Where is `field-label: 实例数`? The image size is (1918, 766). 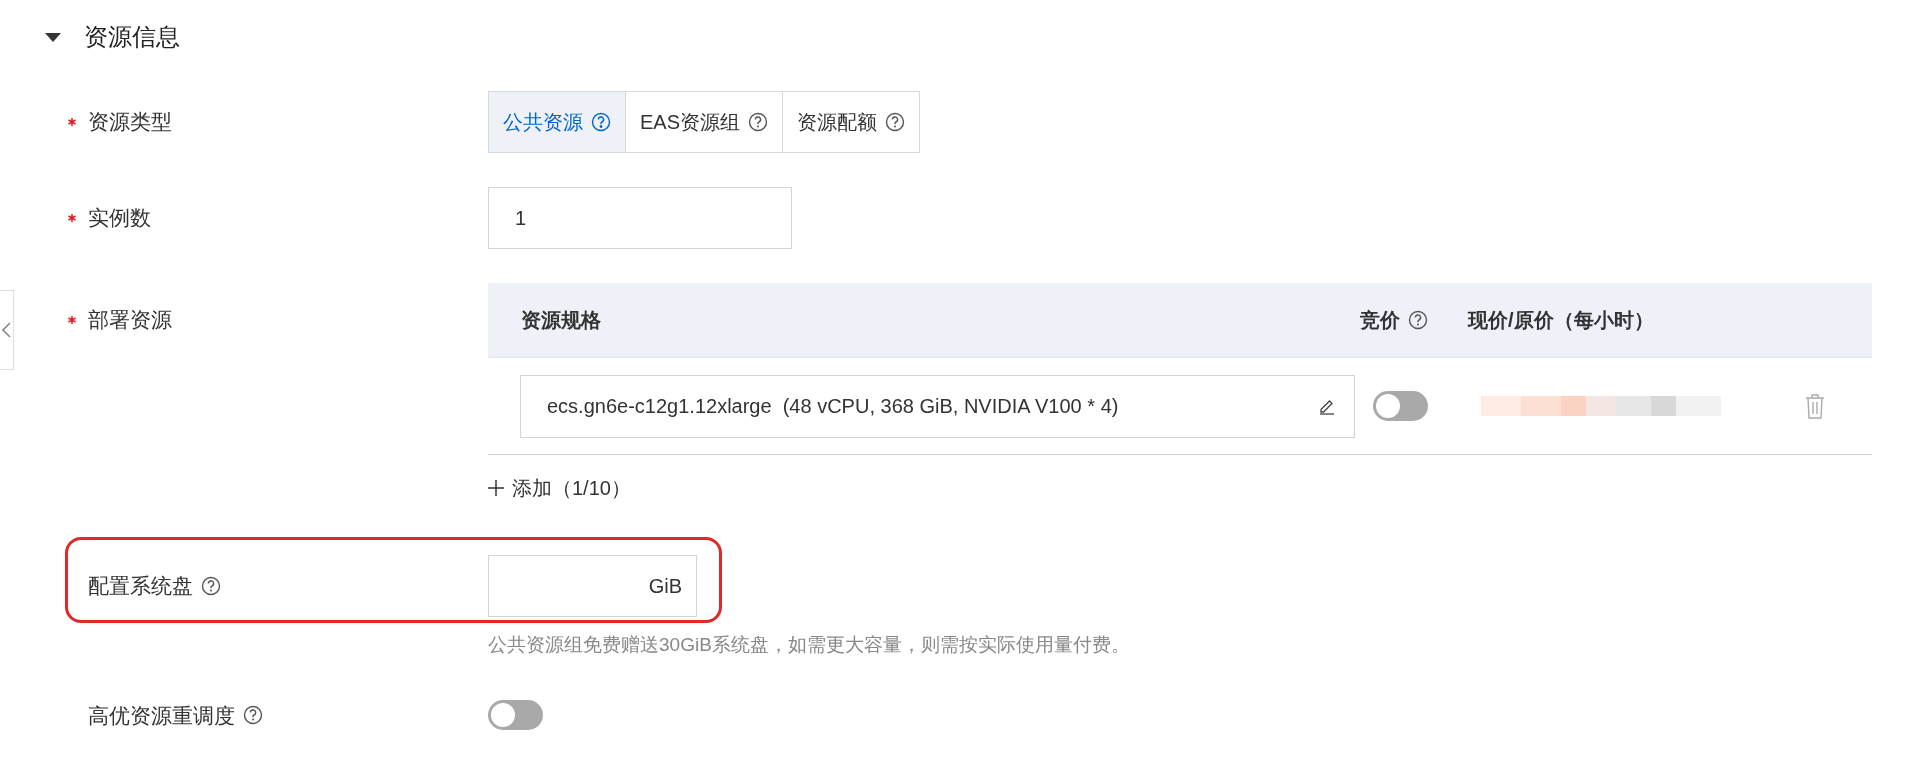
field-label: 实例数 is located at coordinates (119, 218).